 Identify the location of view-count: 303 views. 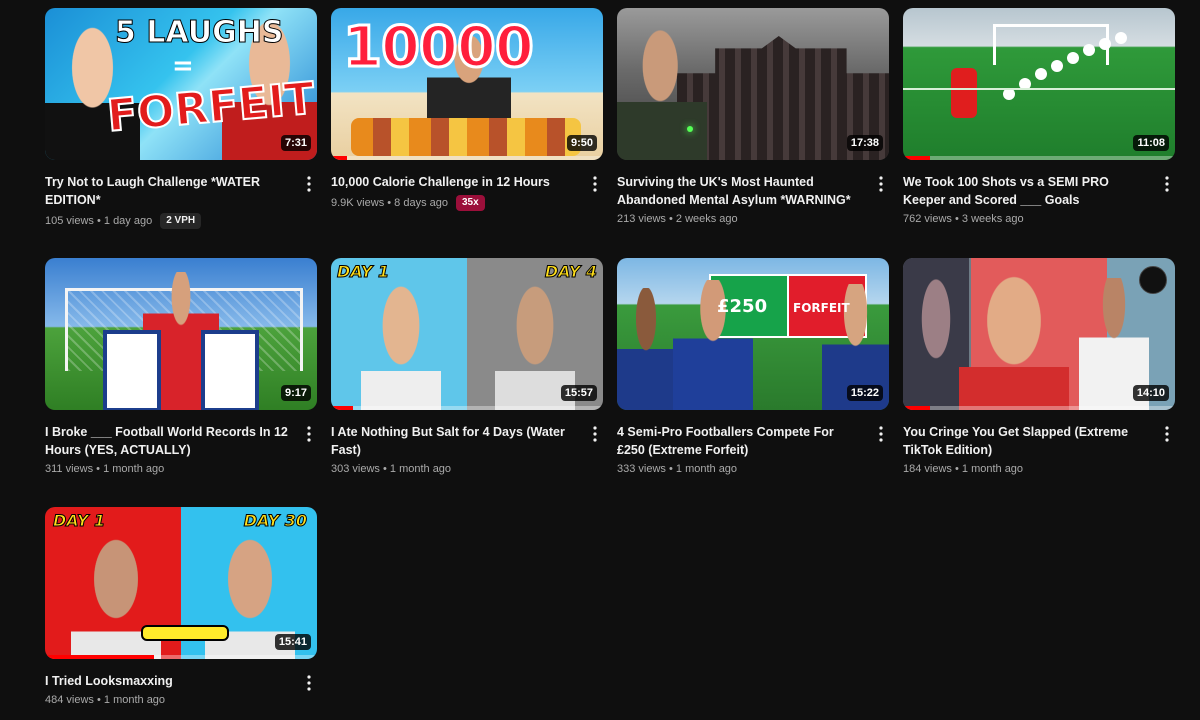
(355, 469).